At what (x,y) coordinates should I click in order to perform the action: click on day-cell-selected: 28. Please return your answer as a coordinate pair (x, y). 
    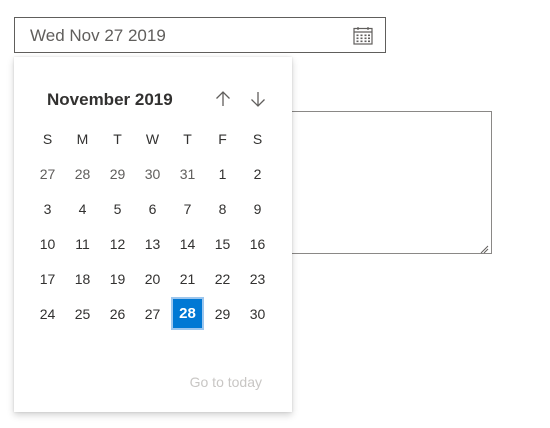
    Looking at the image, I should click on (187, 313).